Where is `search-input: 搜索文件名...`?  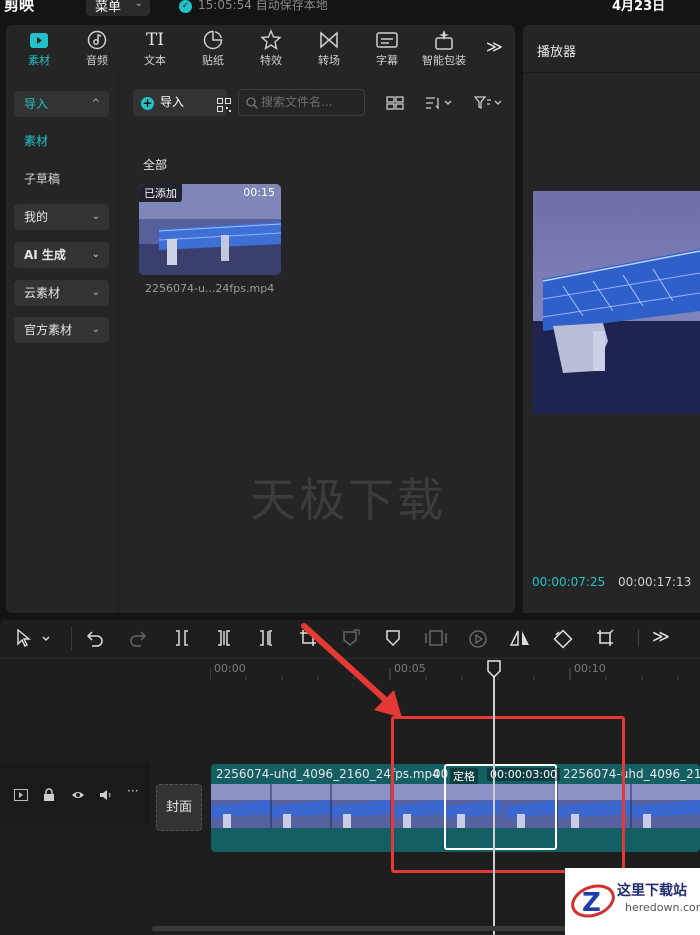
search-input: 搜索文件名... is located at coordinates (301, 102).